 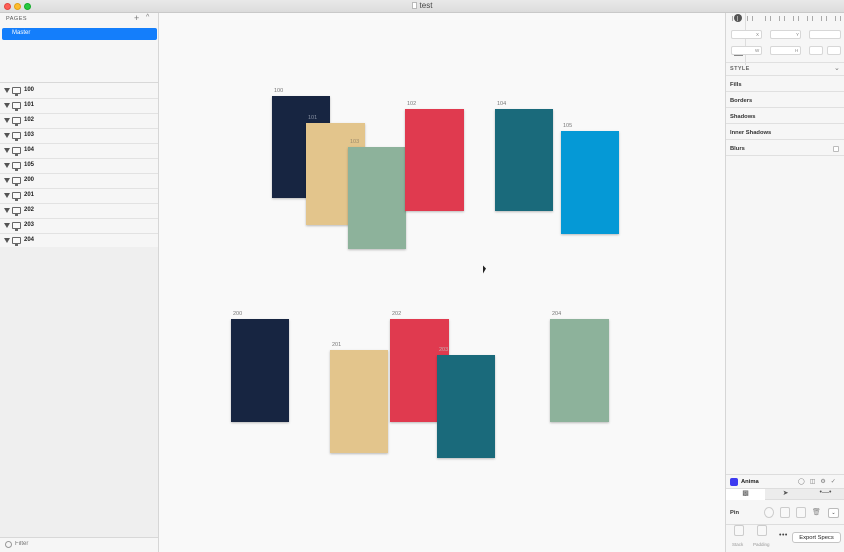 What do you see at coordinates (147, 17) in the screenshot?
I see `collapse-pages-button: ^` at bounding box center [147, 17].